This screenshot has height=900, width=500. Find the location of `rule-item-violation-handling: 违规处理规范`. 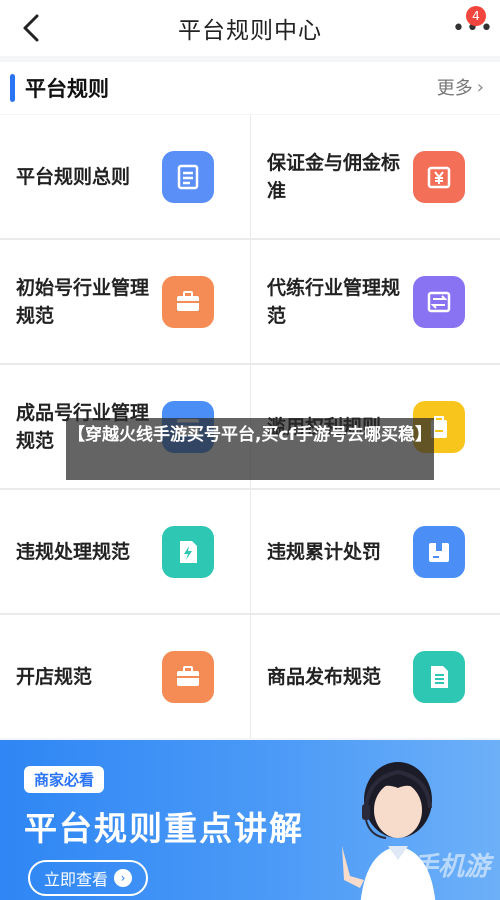

rule-item-violation-handling: 违规处理规范 is located at coordinates (125, 551).